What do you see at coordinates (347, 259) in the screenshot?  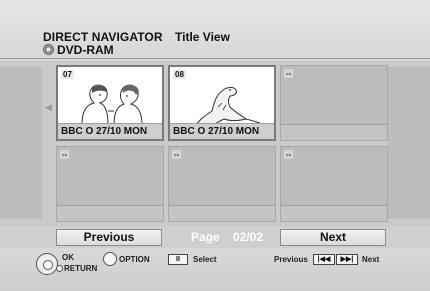 I see `skip-forward-icon: ▶▶|` at bounding box center [347, 259].